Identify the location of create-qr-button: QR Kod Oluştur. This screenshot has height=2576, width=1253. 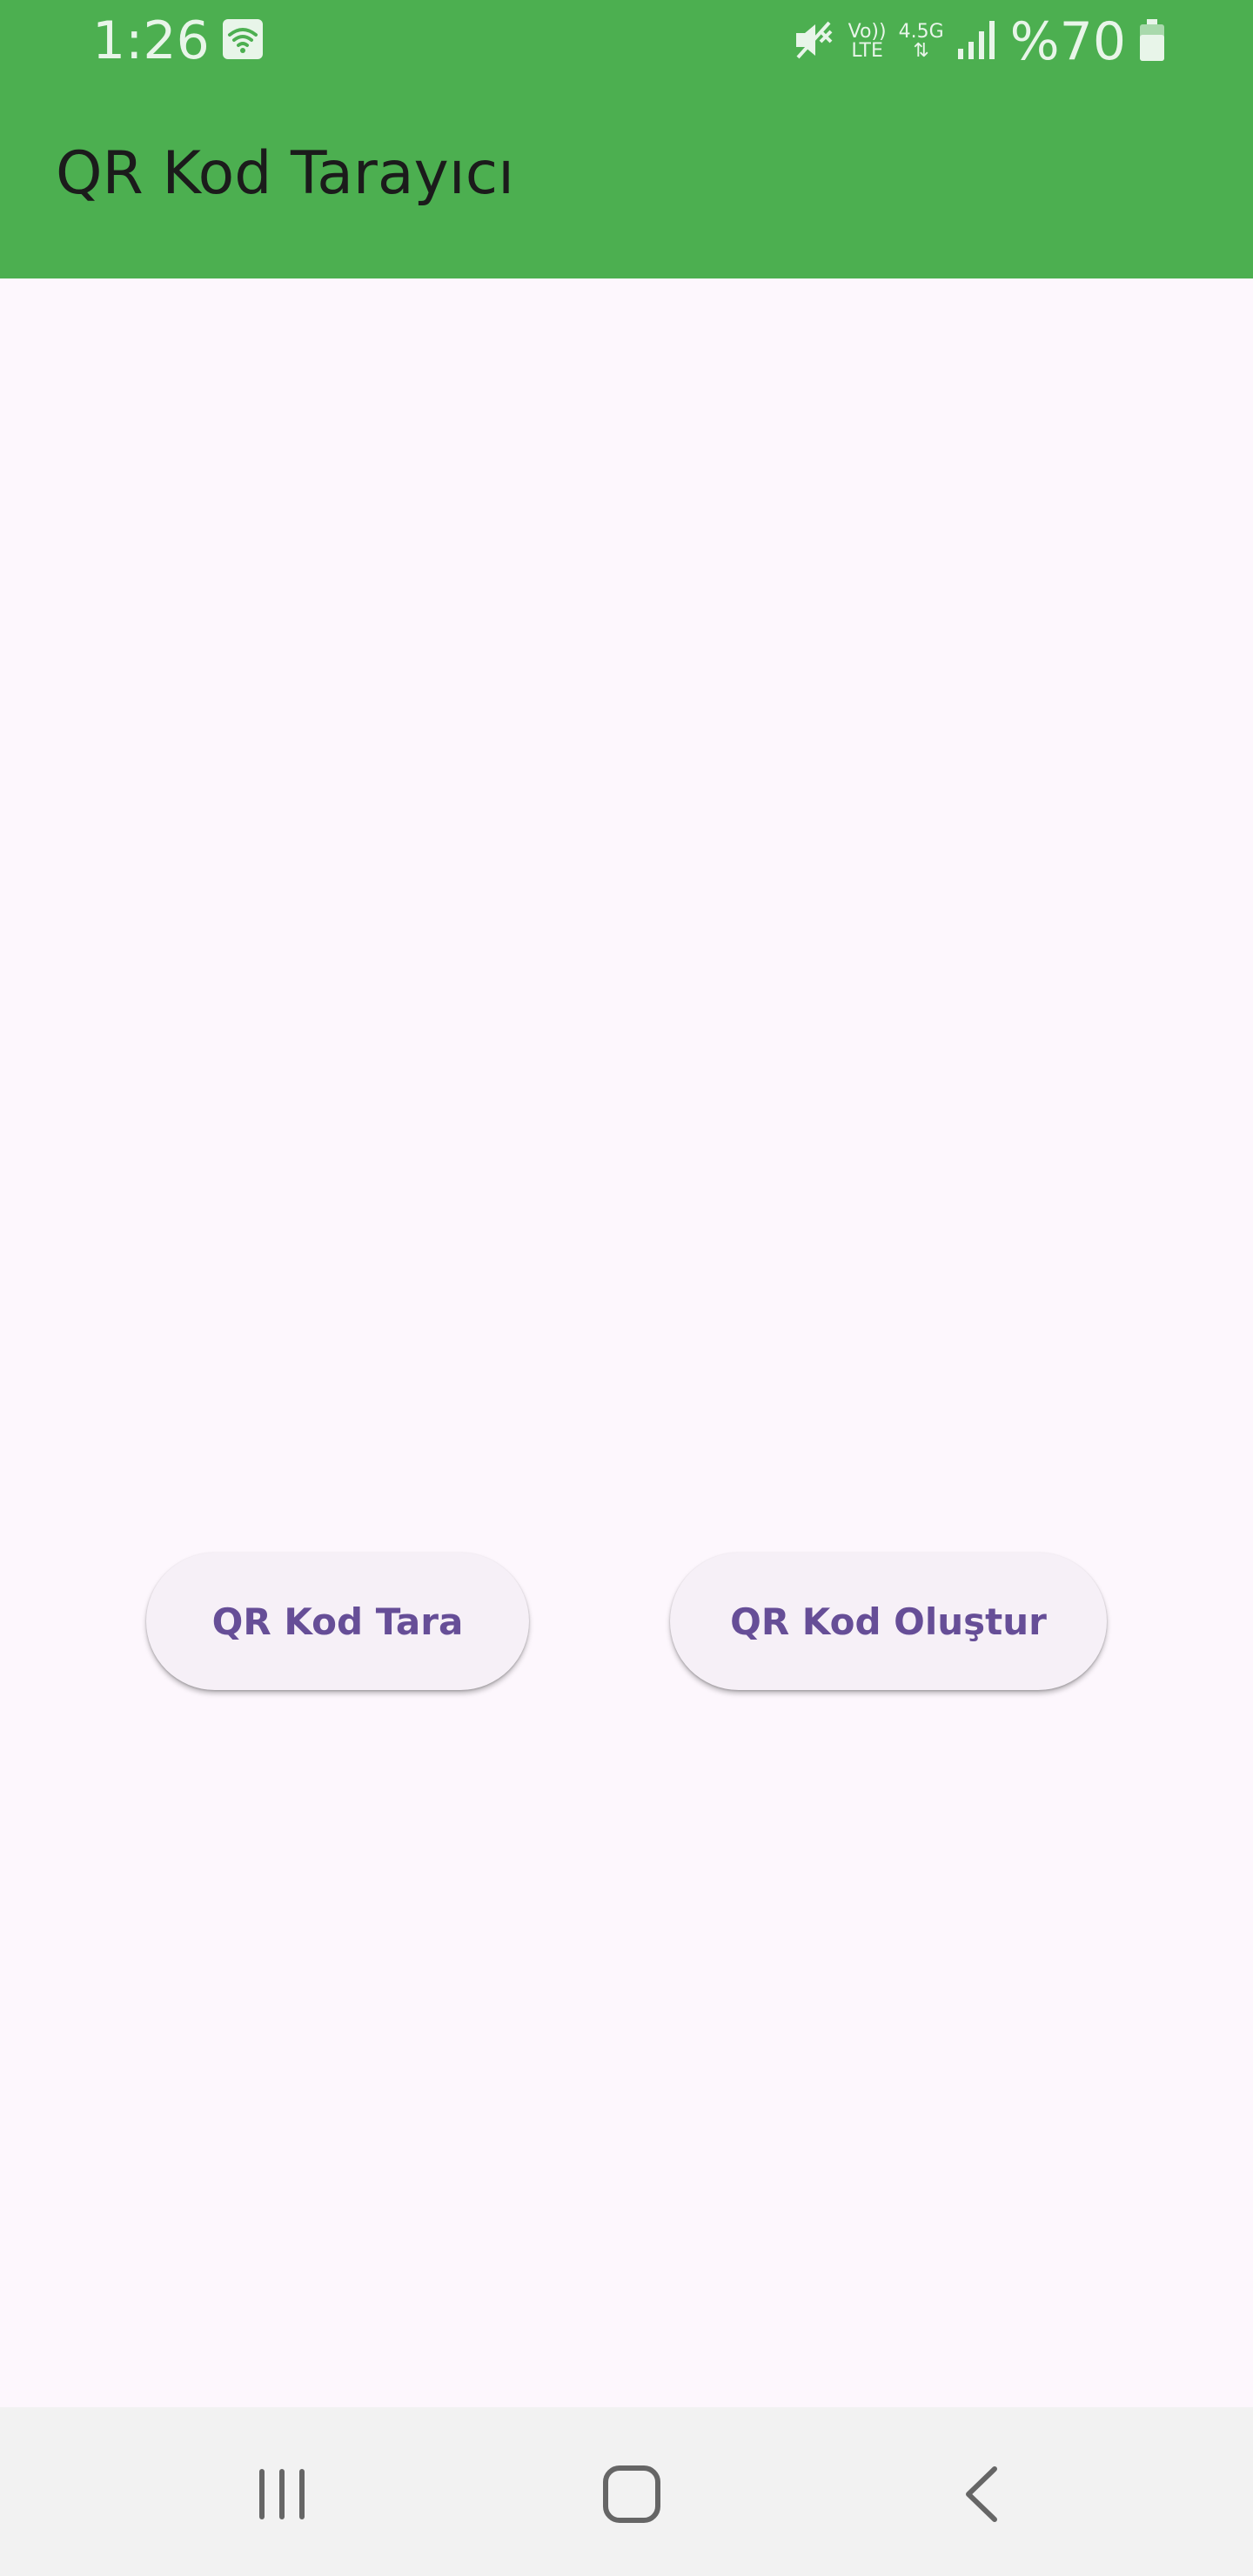
(888, 1621).